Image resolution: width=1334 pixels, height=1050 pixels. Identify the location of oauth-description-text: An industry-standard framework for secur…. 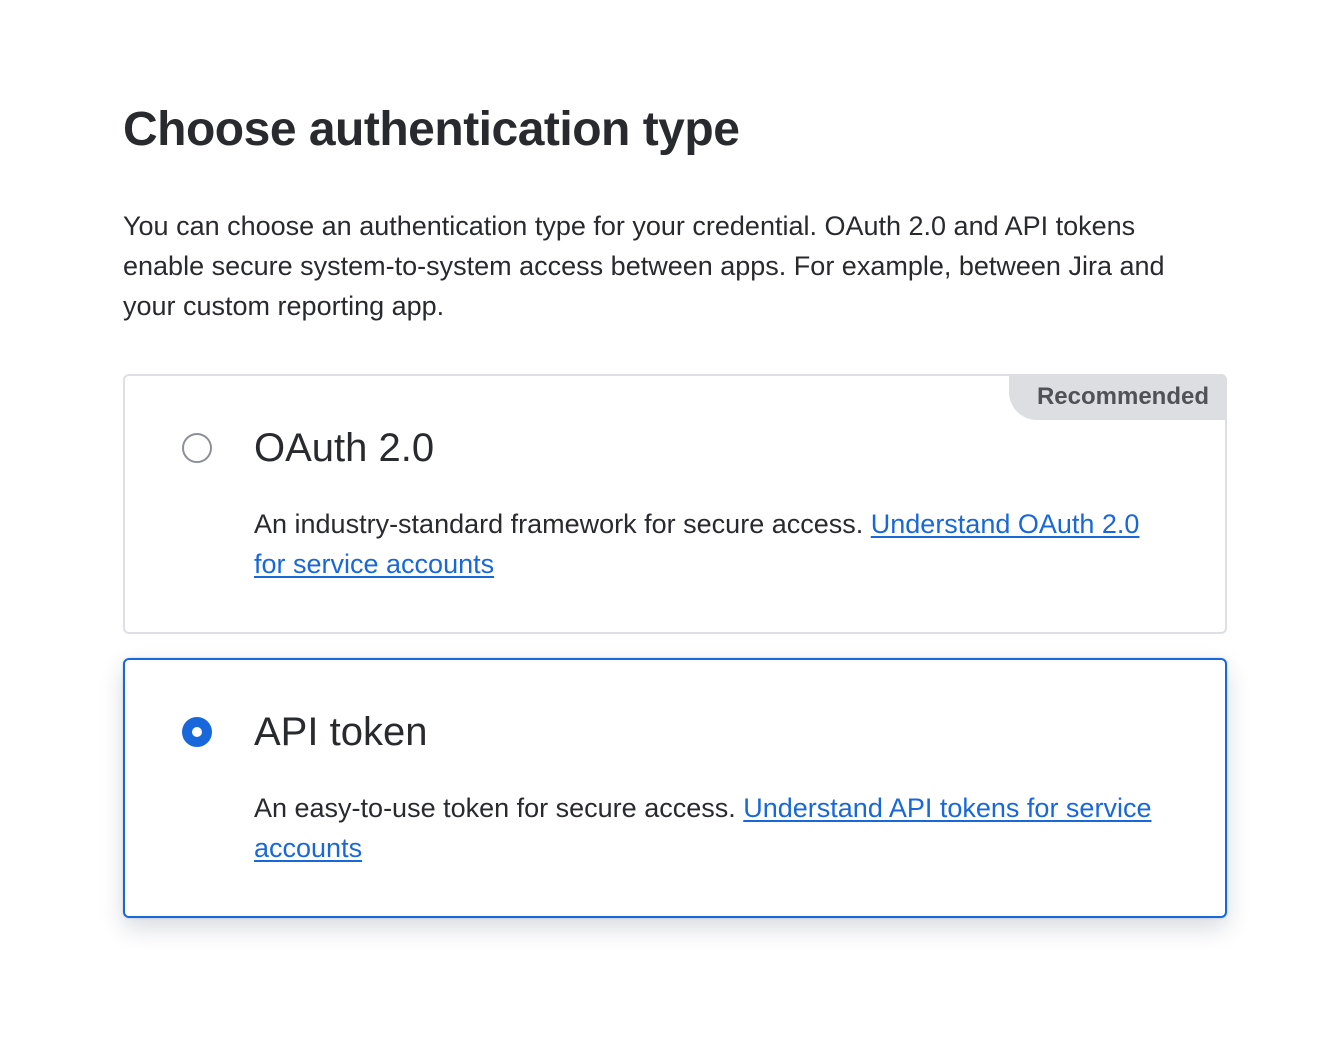
(559, 524).